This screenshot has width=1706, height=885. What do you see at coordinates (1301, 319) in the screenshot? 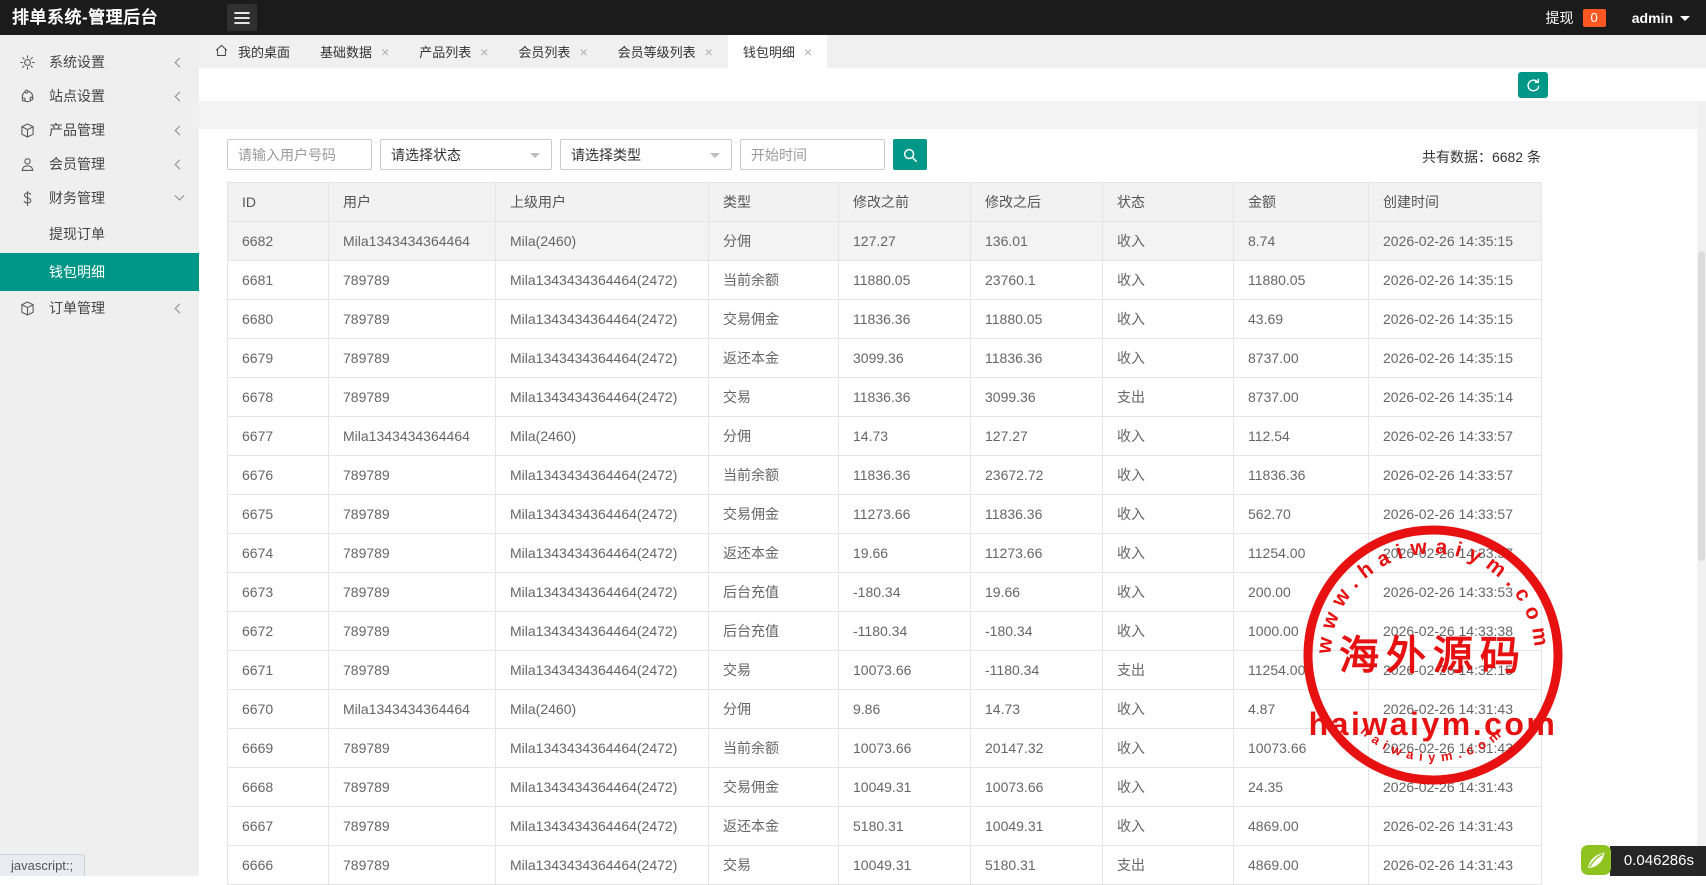
I see `table-cell: 43.69` at bounding box center [1301, 319].